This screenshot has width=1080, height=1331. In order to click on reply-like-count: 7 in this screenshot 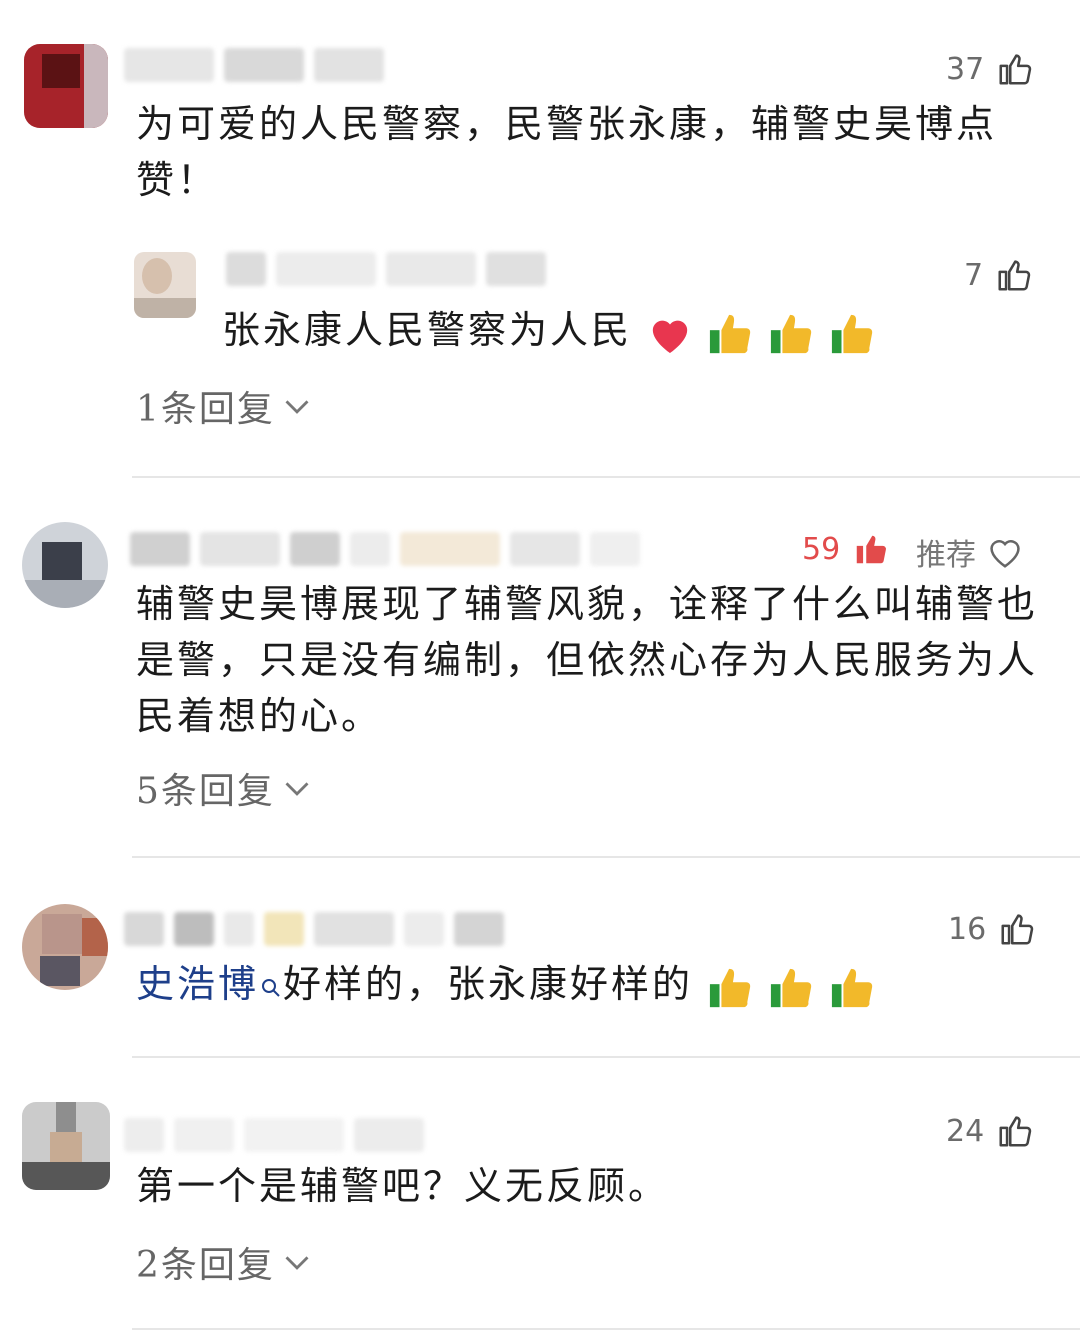, I will do `click(974, 275)`.